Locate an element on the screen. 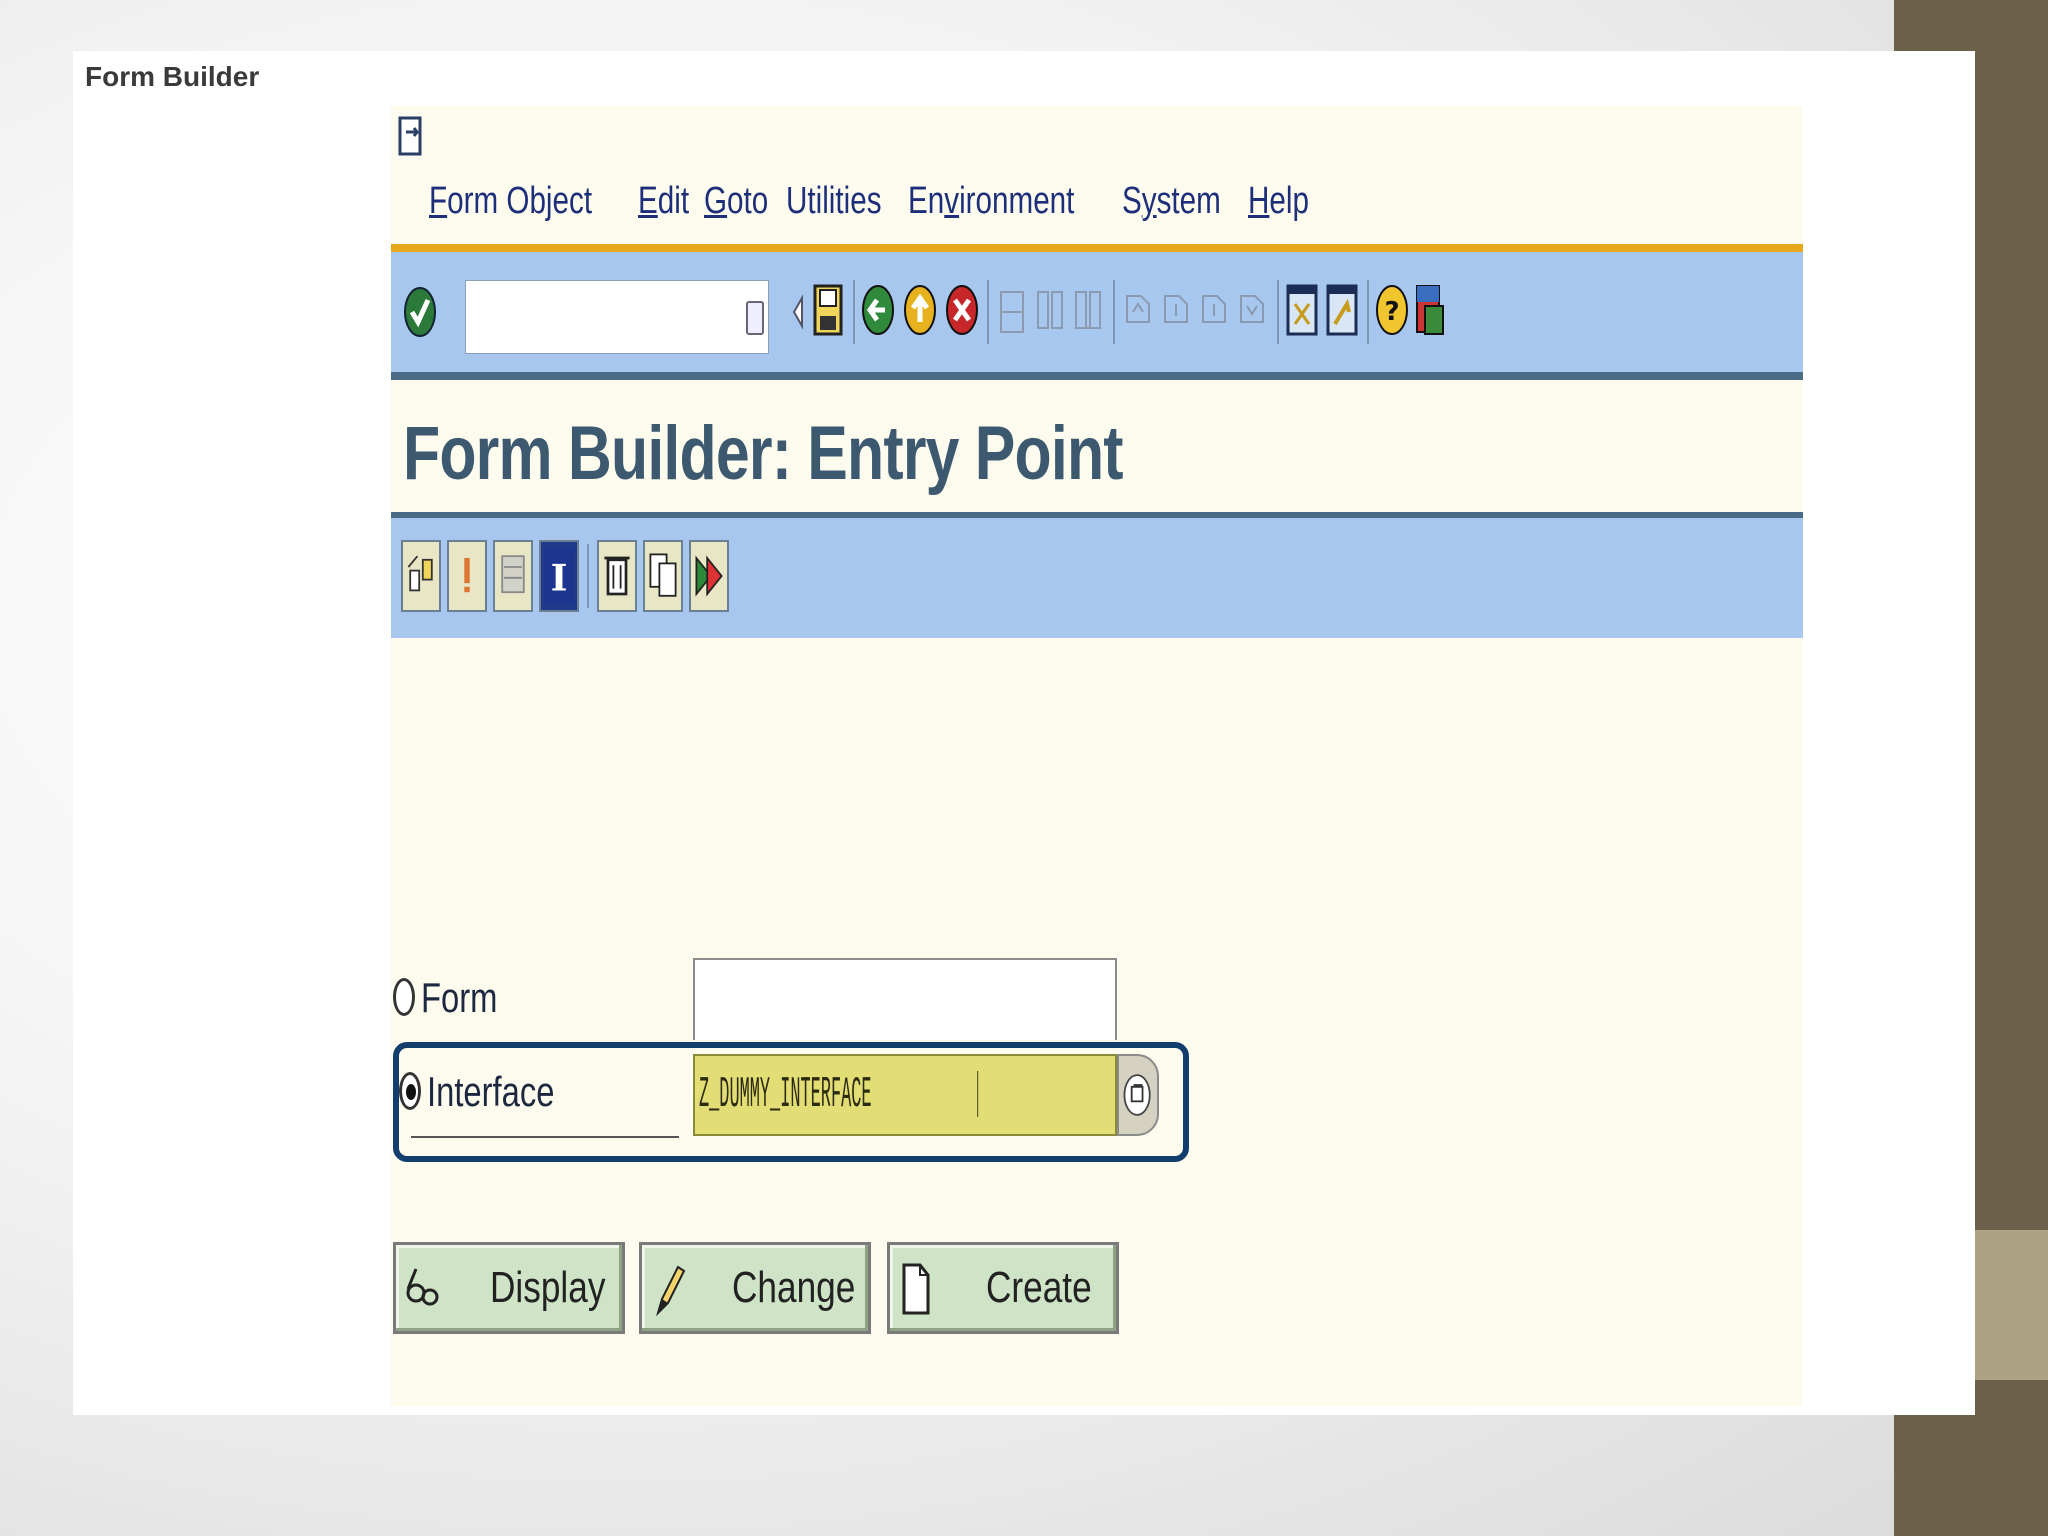 This screenshot has height=1536, width=2048. system-menu-icon is located at coordinates (411, 137).